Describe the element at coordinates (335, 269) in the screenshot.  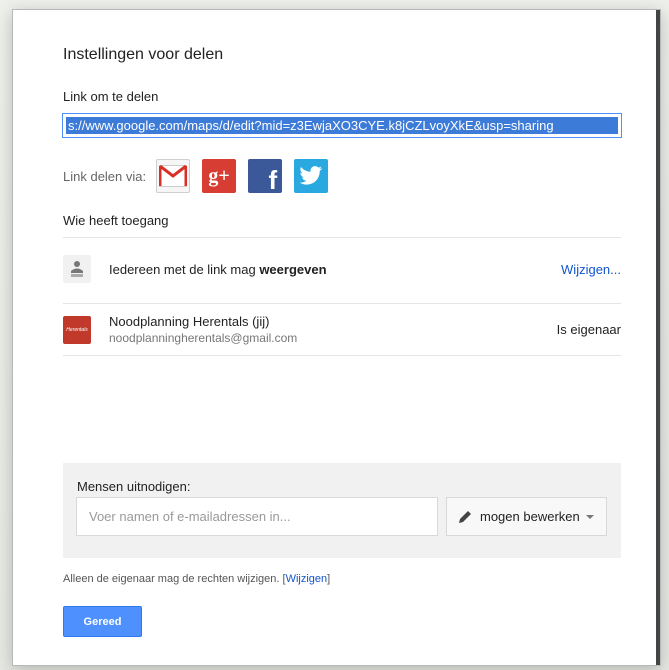
I see `link-access-text: Iedereen met de link mag weergeven` at that location.